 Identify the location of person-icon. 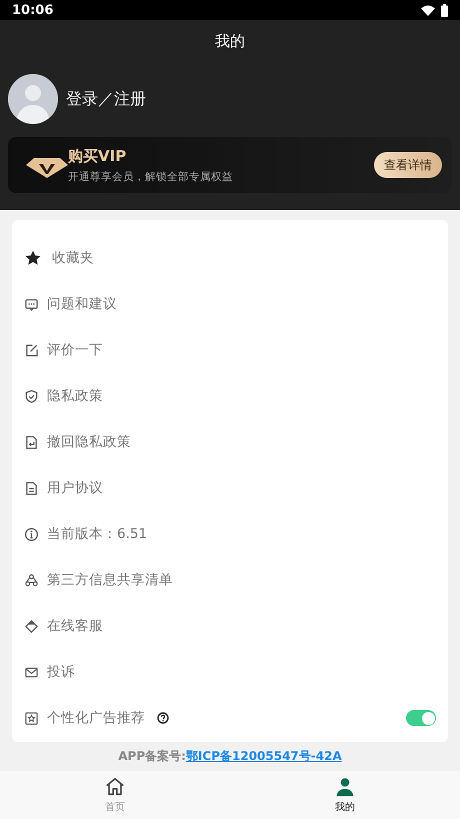
(345, 787).